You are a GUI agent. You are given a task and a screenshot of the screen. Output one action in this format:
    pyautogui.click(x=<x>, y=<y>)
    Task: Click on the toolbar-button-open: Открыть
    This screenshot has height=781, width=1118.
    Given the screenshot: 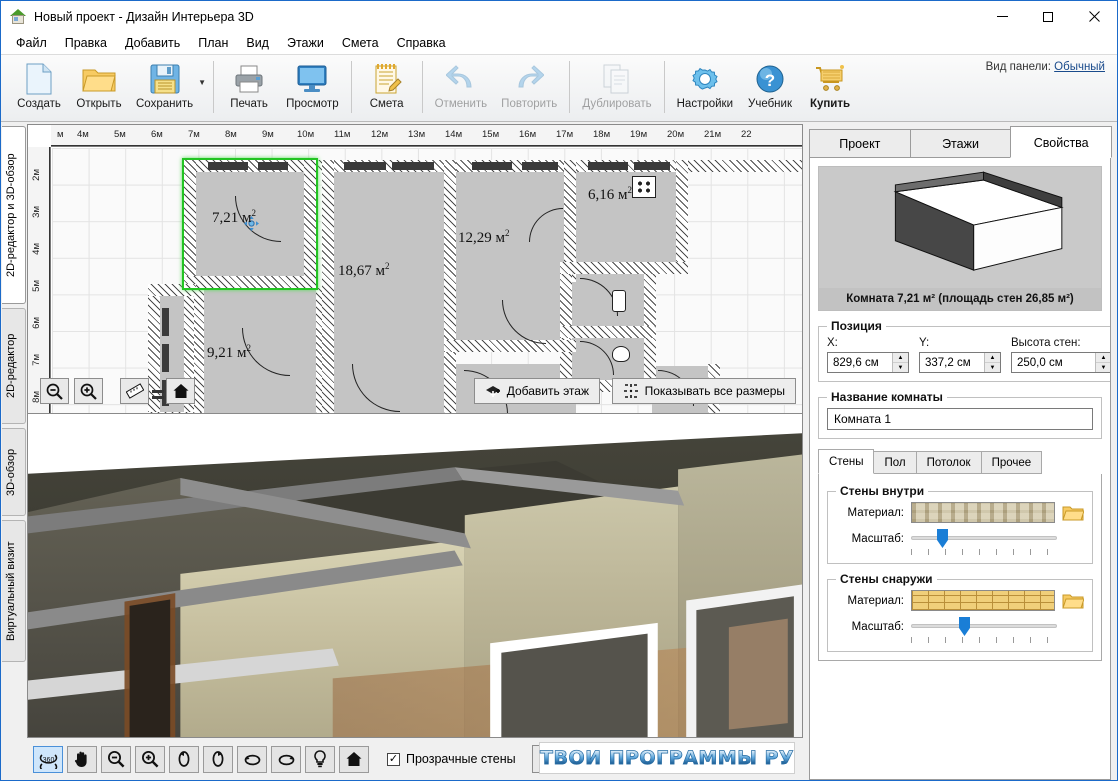 What is the action you would take?
    pyautogui.click(x=99, y=89)
    